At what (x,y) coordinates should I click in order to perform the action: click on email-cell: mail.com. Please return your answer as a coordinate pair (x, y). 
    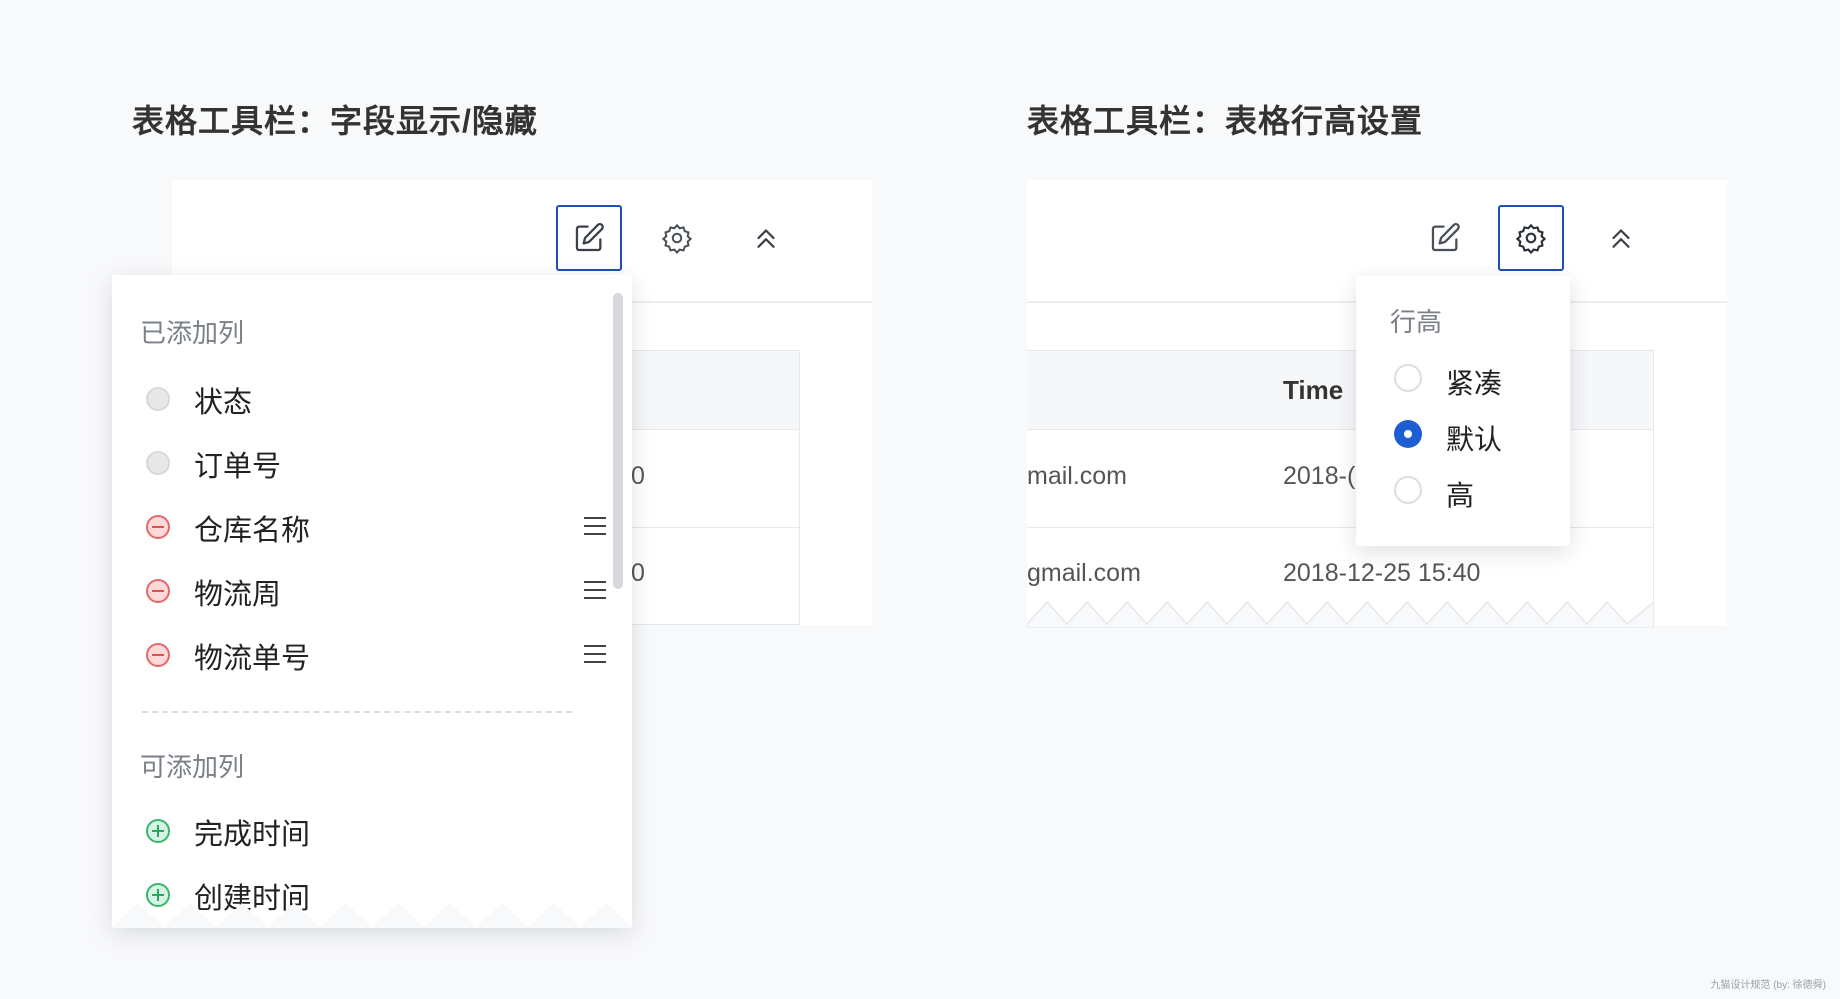
    Looking at the image, I should click on (1077, 476).